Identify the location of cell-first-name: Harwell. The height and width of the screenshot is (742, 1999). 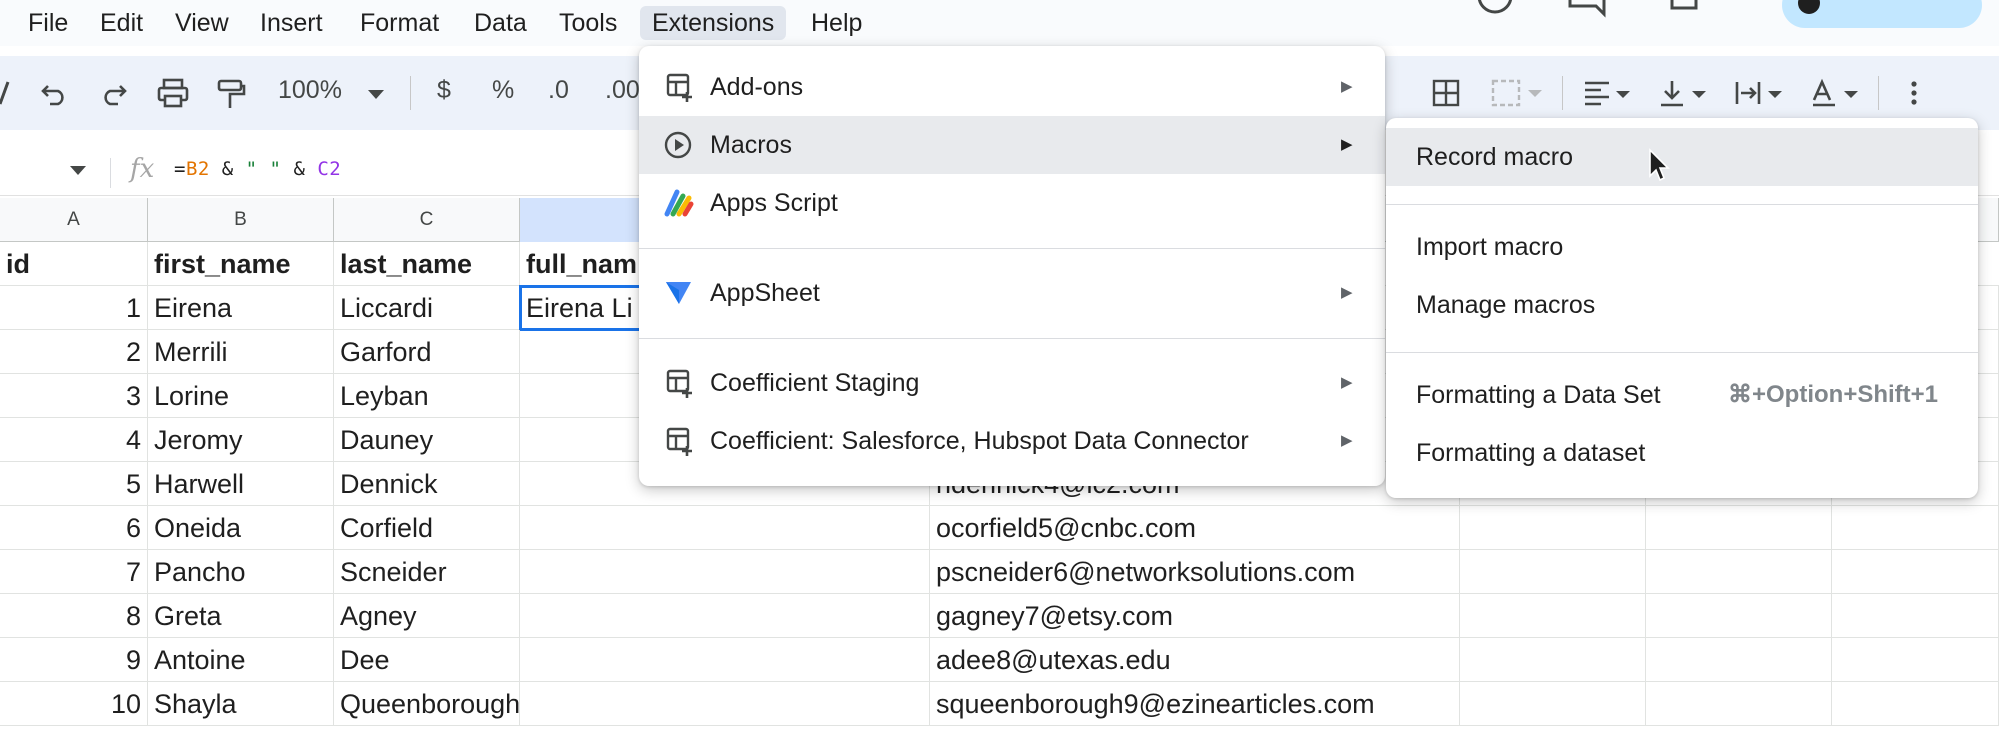
(241, 484).